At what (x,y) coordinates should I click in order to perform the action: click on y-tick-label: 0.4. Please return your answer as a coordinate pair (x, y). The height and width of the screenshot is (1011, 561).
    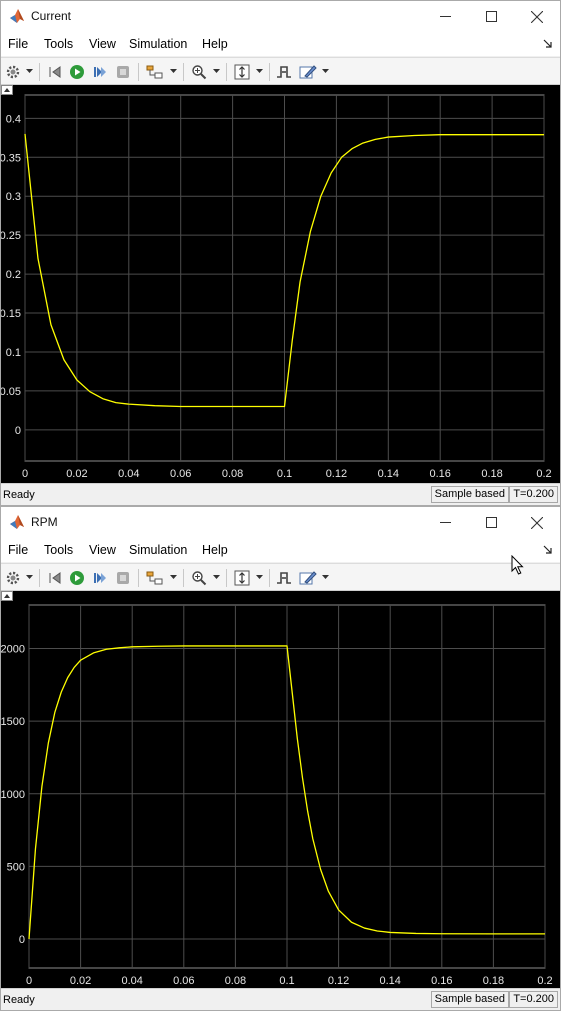
    Looking at the image, I should click on (13, 119).